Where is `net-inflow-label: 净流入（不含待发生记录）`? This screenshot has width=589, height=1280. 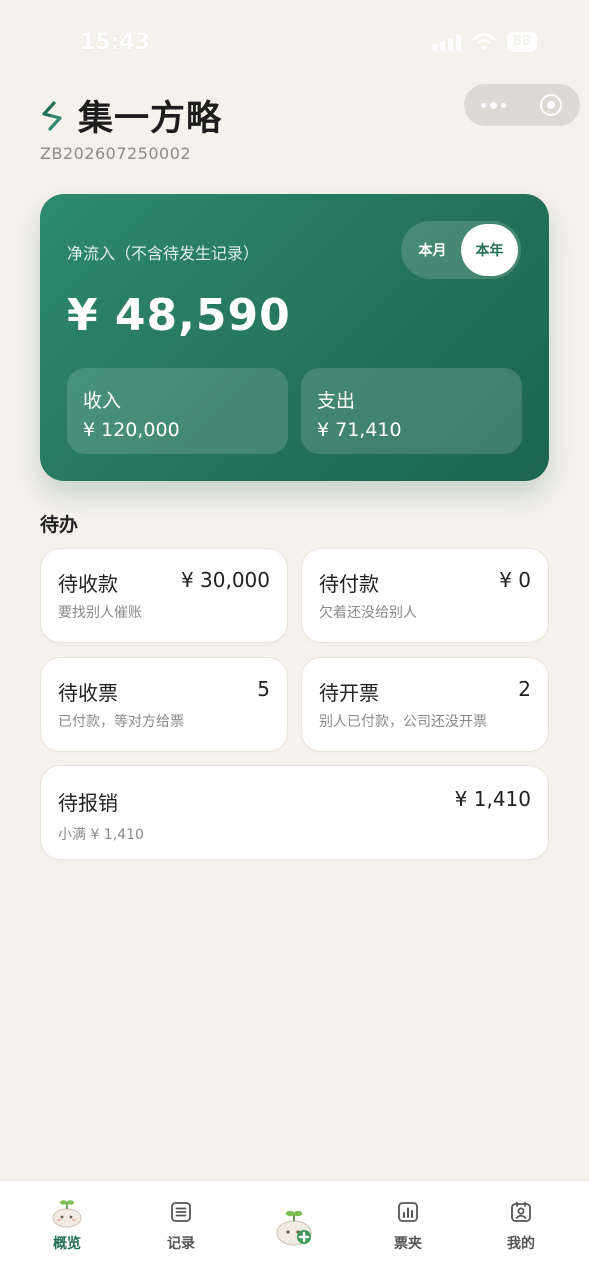 net-inflow-label: 净流入（不含待发生记录） is located at coordinates (163, 253).